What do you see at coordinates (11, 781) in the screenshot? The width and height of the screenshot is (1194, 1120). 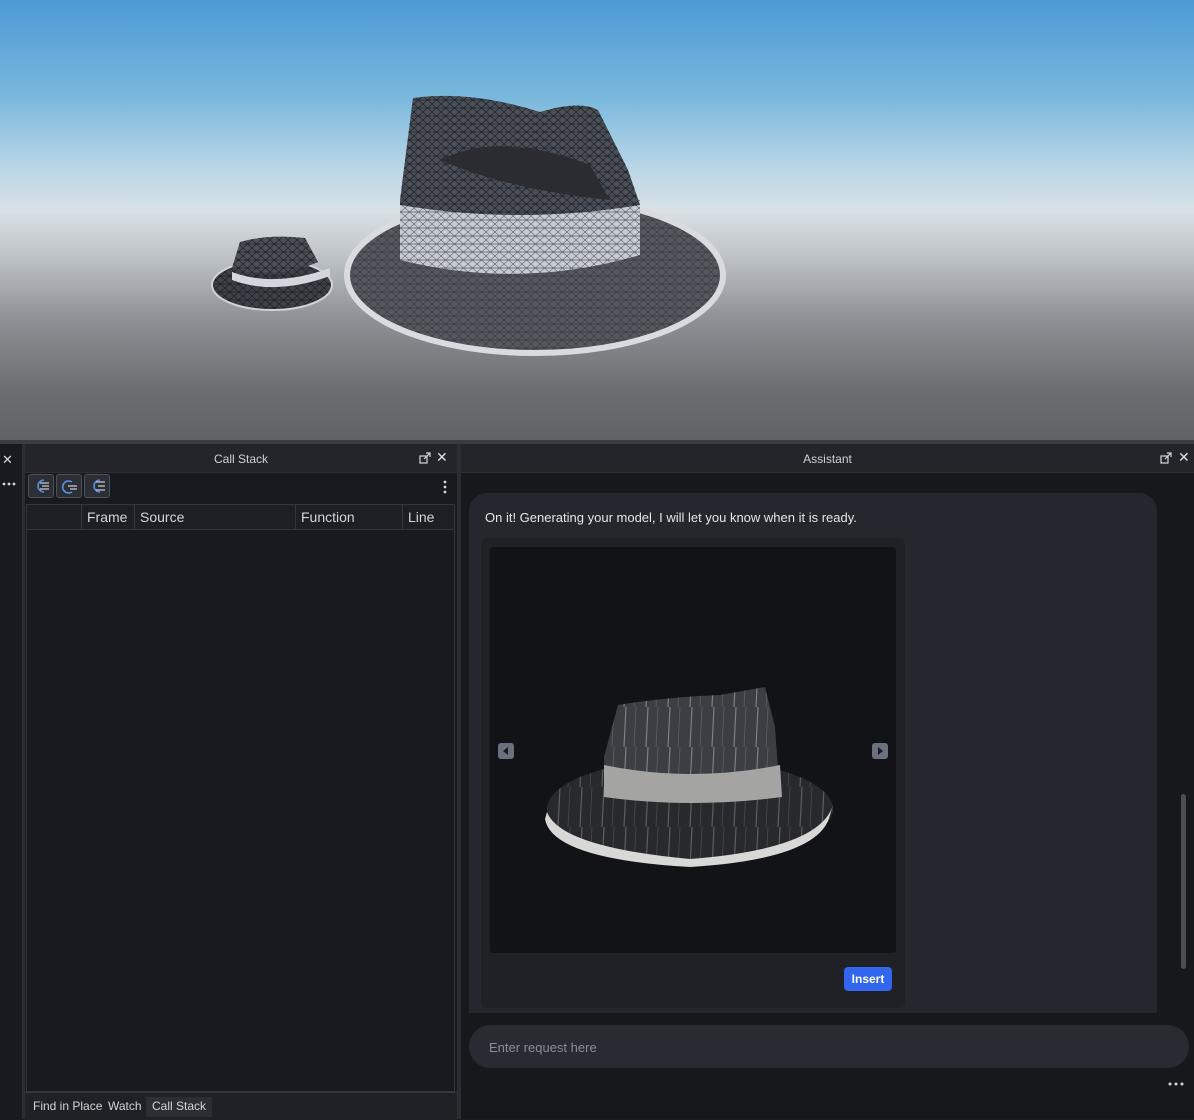 I see `left-panel: ✕` at bounding box center [11, 781].